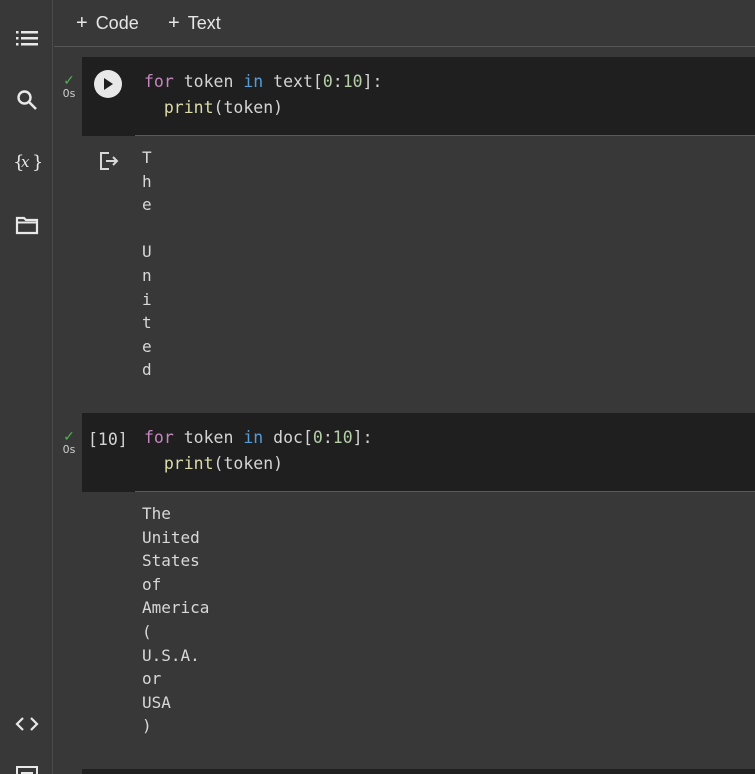  I want to click on output-line: The, so click(156, 513).